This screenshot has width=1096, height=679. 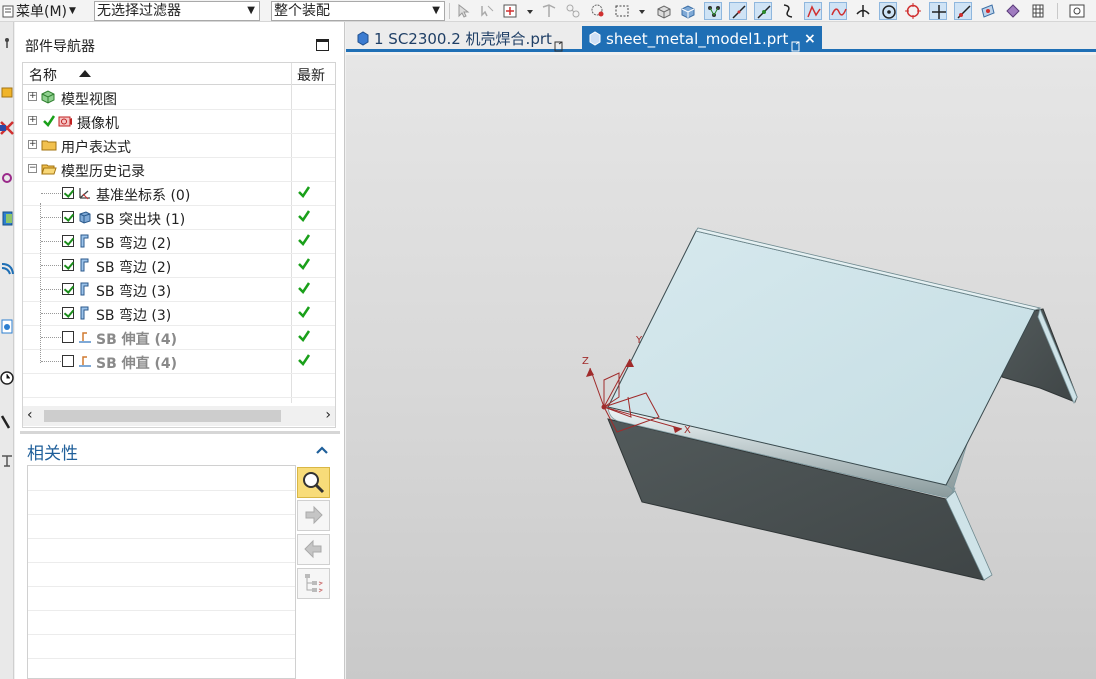 What do you see at coordinates (179, 338) in the screenshot?
I see `tree-row-unbend-4: SB 伸直 (4)` at bounding box center [179, 338].